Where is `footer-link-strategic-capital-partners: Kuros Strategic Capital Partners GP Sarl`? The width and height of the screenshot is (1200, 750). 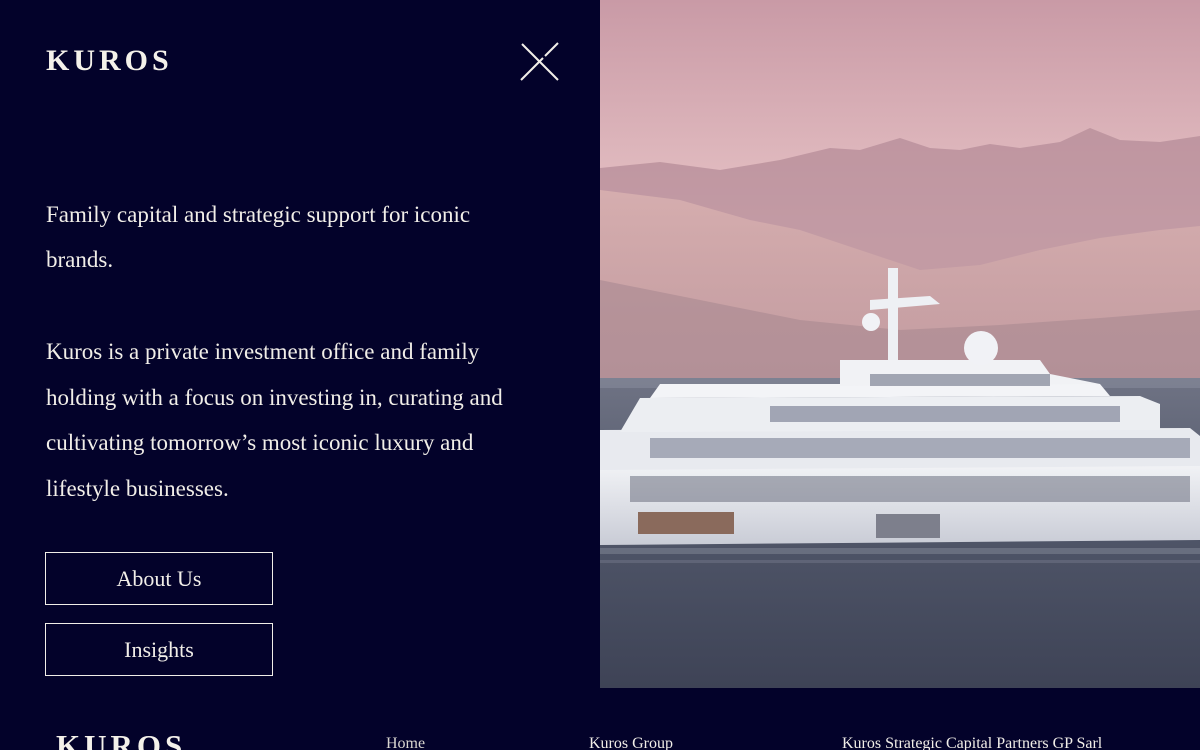 footer-link-strategic-capital-partners: Kuros Strategic Capital Partners GP Sarl is located at coordinates (972, 742).